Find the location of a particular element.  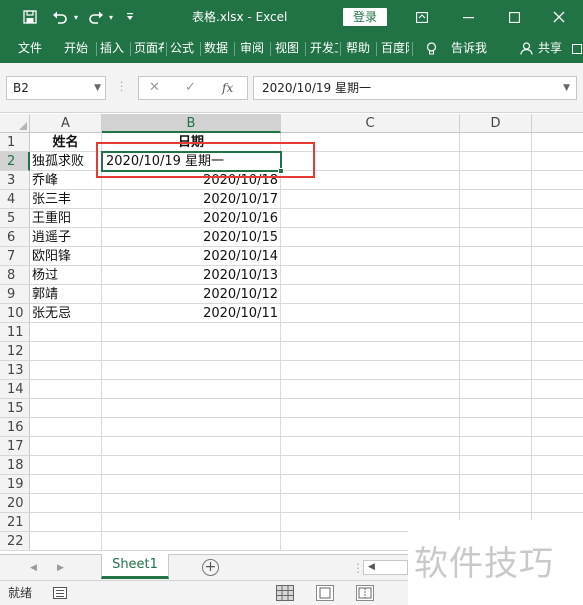

sheet-tab-sheet1: Sheet1 is located at coordinates (135, 566).